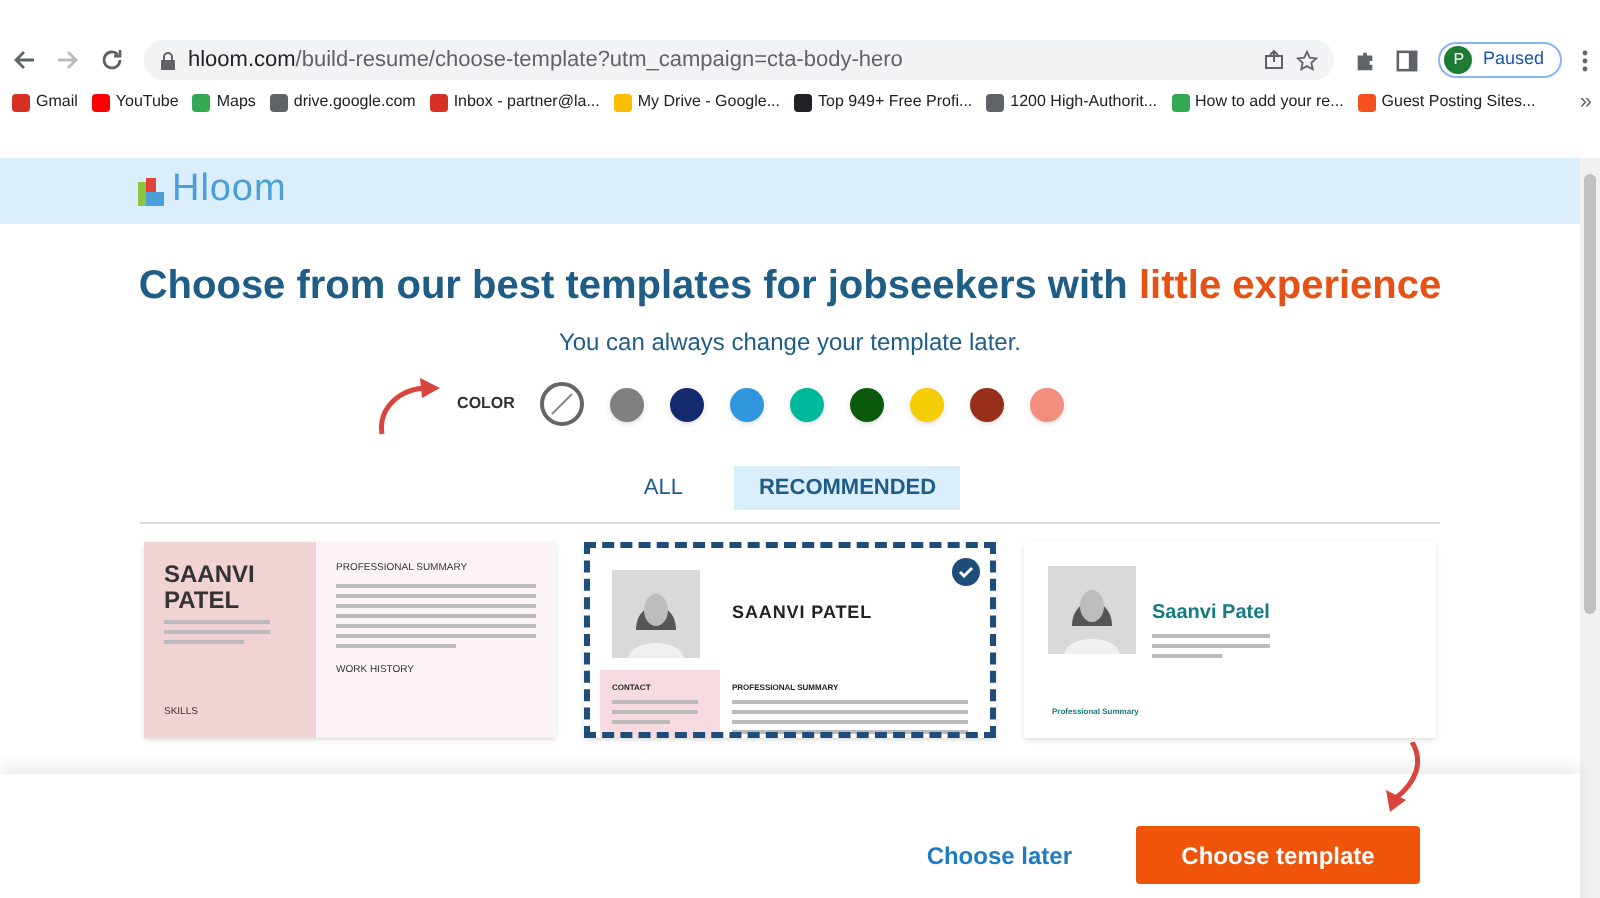 This screenshot has width=1600, height=898. Describe the element at coordinates (486, 404) in the screenshot. I see `color-label: COLOR` at that location.